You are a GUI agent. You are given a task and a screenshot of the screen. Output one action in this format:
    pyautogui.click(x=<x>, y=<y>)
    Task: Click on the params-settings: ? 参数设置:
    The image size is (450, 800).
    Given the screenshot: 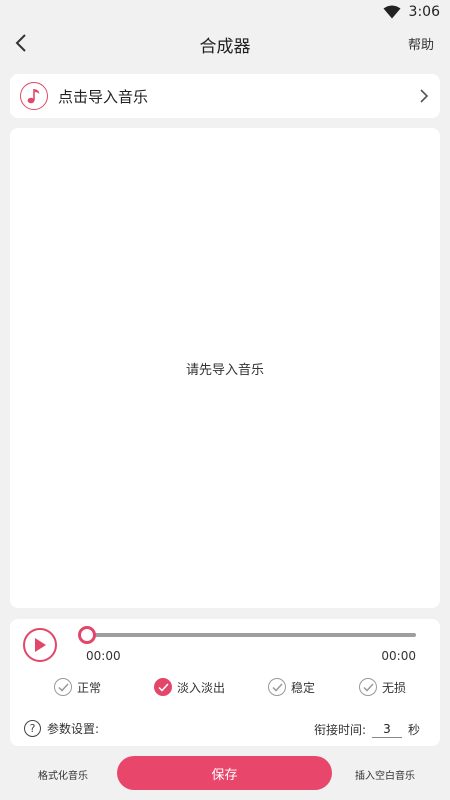 What is the action you would take?
    pyautogui.click(x=61, y=728)
    